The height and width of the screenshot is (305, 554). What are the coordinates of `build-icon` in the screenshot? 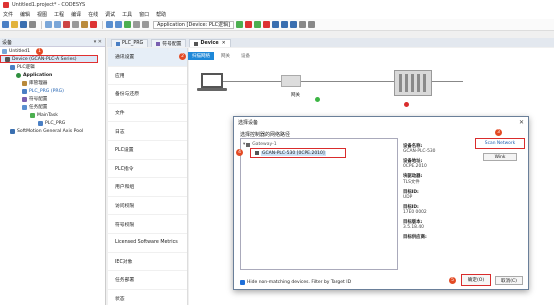 It's located at (136, 24).